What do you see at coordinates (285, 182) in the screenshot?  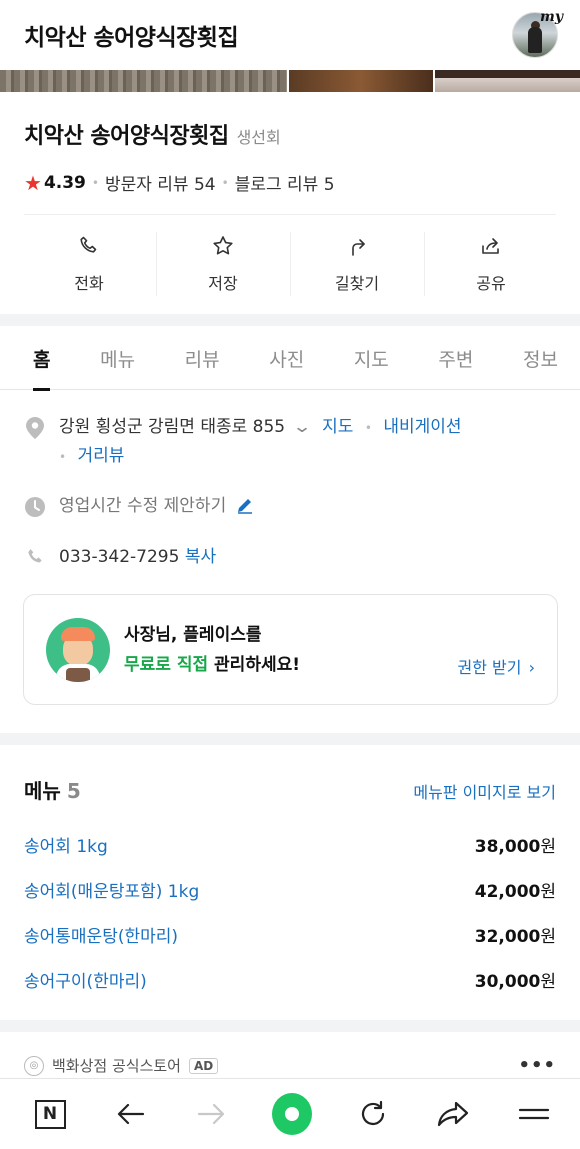 I see `blog-reviews-link: 블로그 리뷰 5` at bounding box center [285, 182].